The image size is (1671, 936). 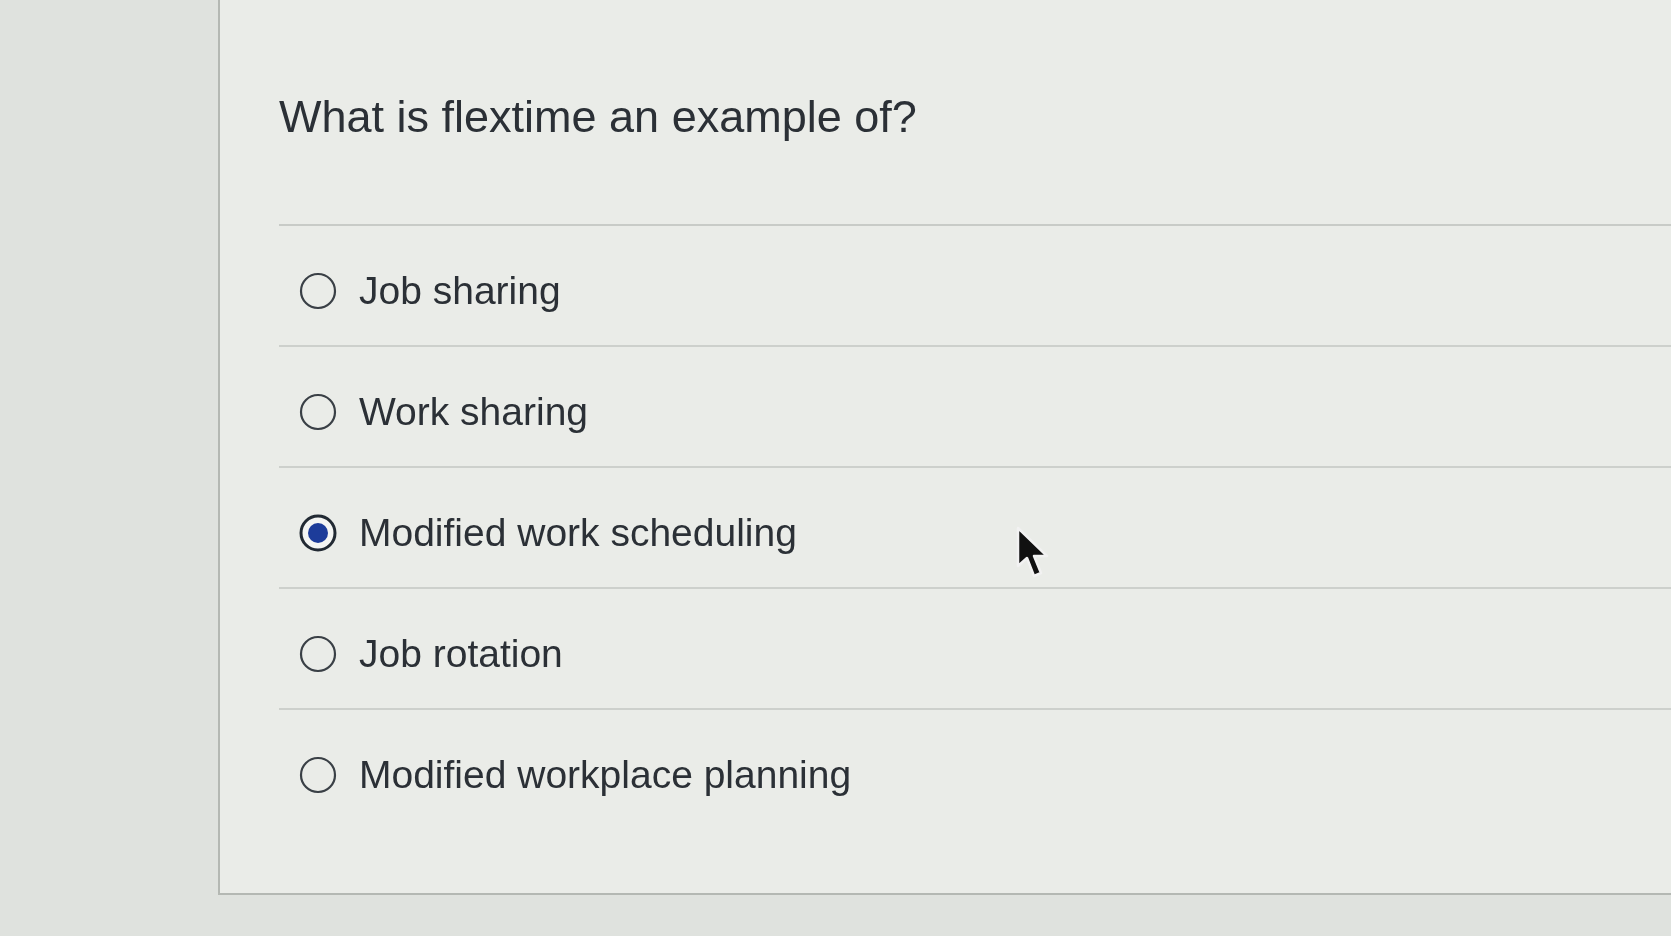 What do you see at coordinates (578, 533) in the screenshot?
I see `option-label: Modified work scheduling` at bounding box center [578, 533].